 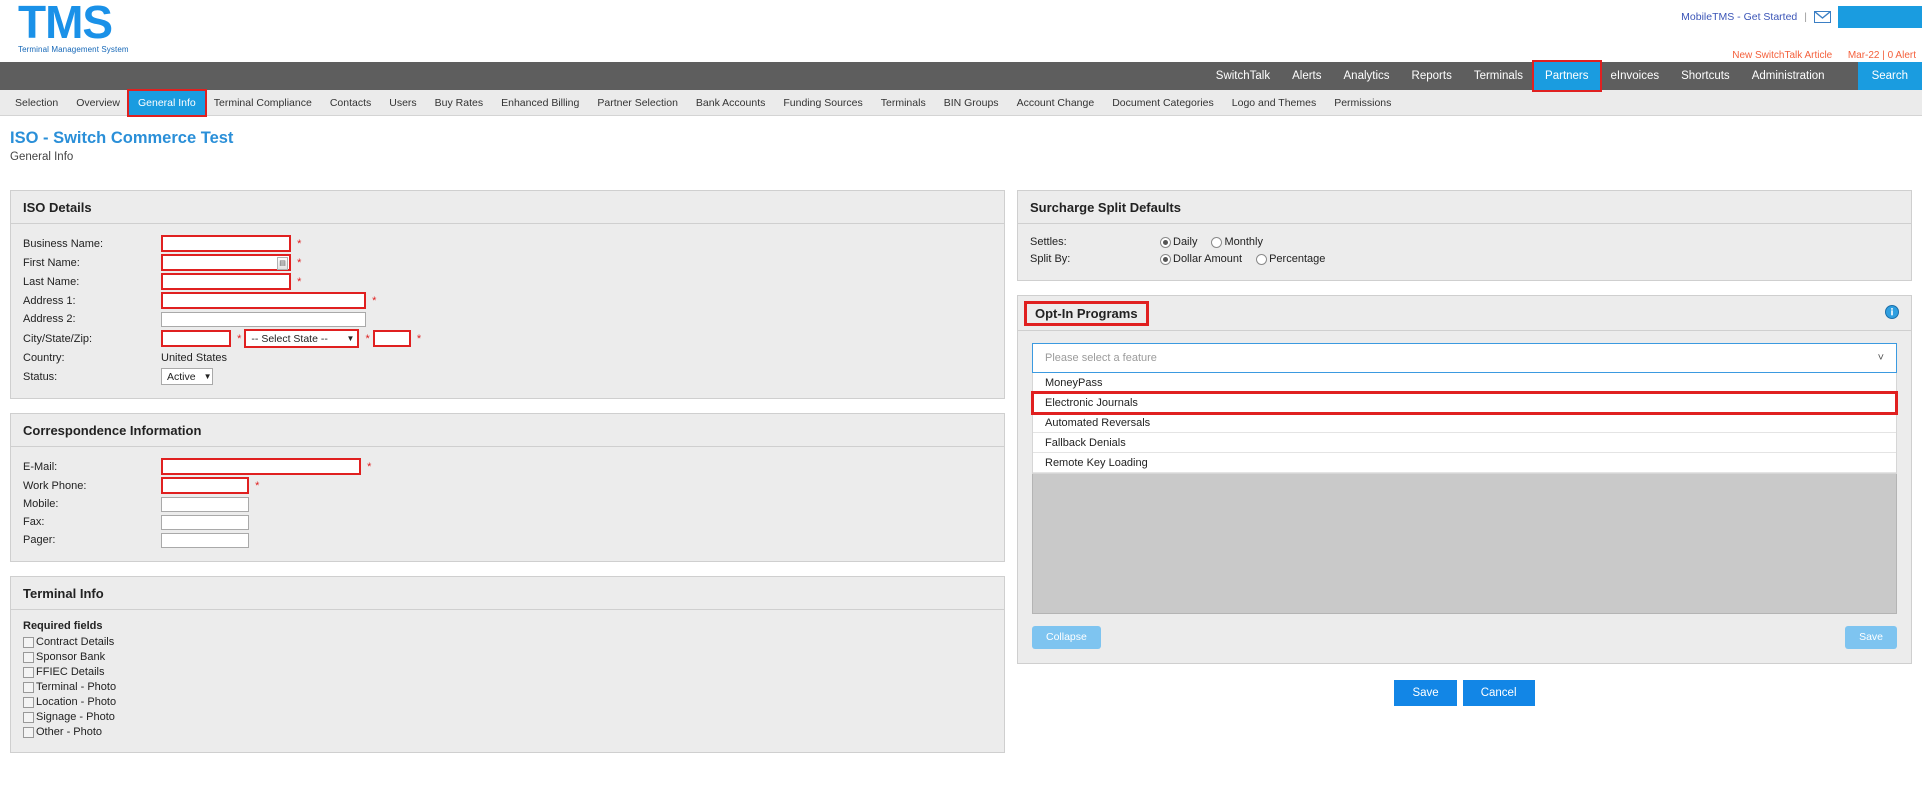 What do you see at coordinates (205, 485) in the screenshot?
I see `work-phone-input` at bounding box center [205, 485].